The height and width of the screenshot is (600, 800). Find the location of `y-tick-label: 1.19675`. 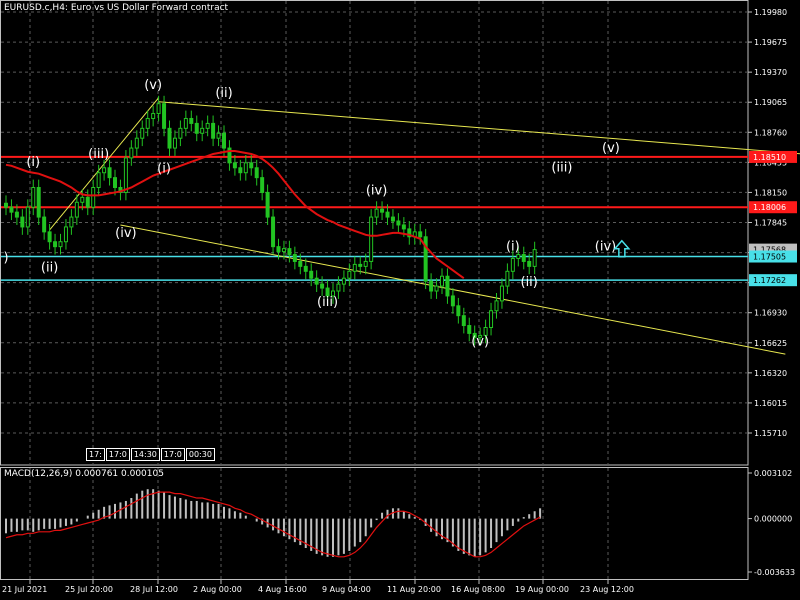

y-tick-label: 1.19675 is located at coordinates (770, 42).